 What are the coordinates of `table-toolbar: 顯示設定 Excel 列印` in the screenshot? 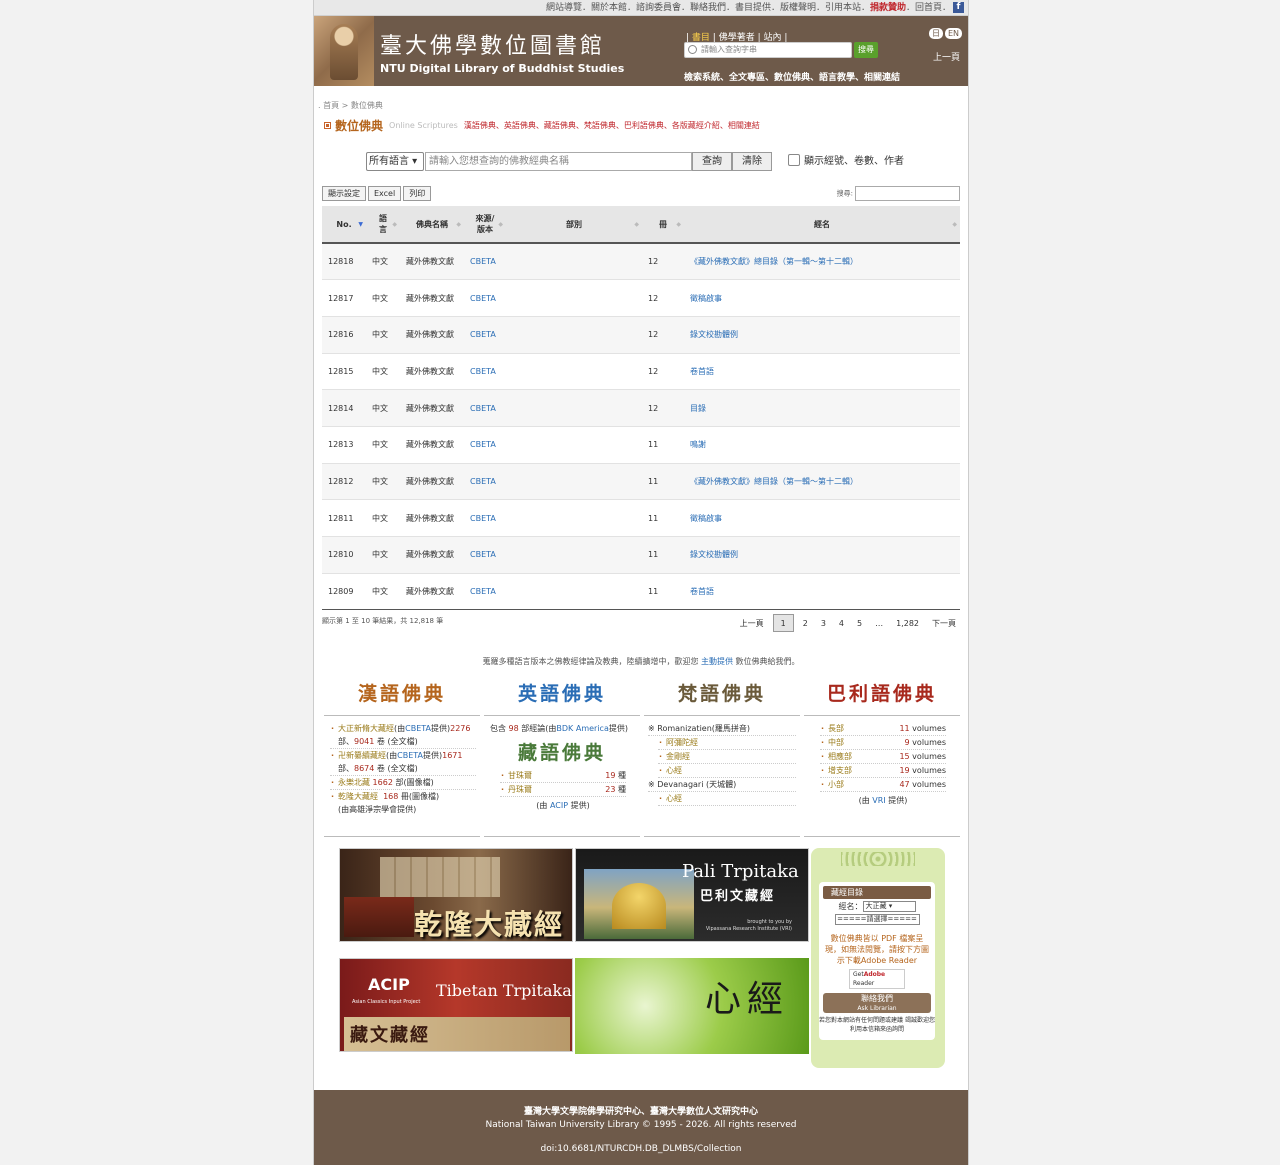 It's located at (377, 193).